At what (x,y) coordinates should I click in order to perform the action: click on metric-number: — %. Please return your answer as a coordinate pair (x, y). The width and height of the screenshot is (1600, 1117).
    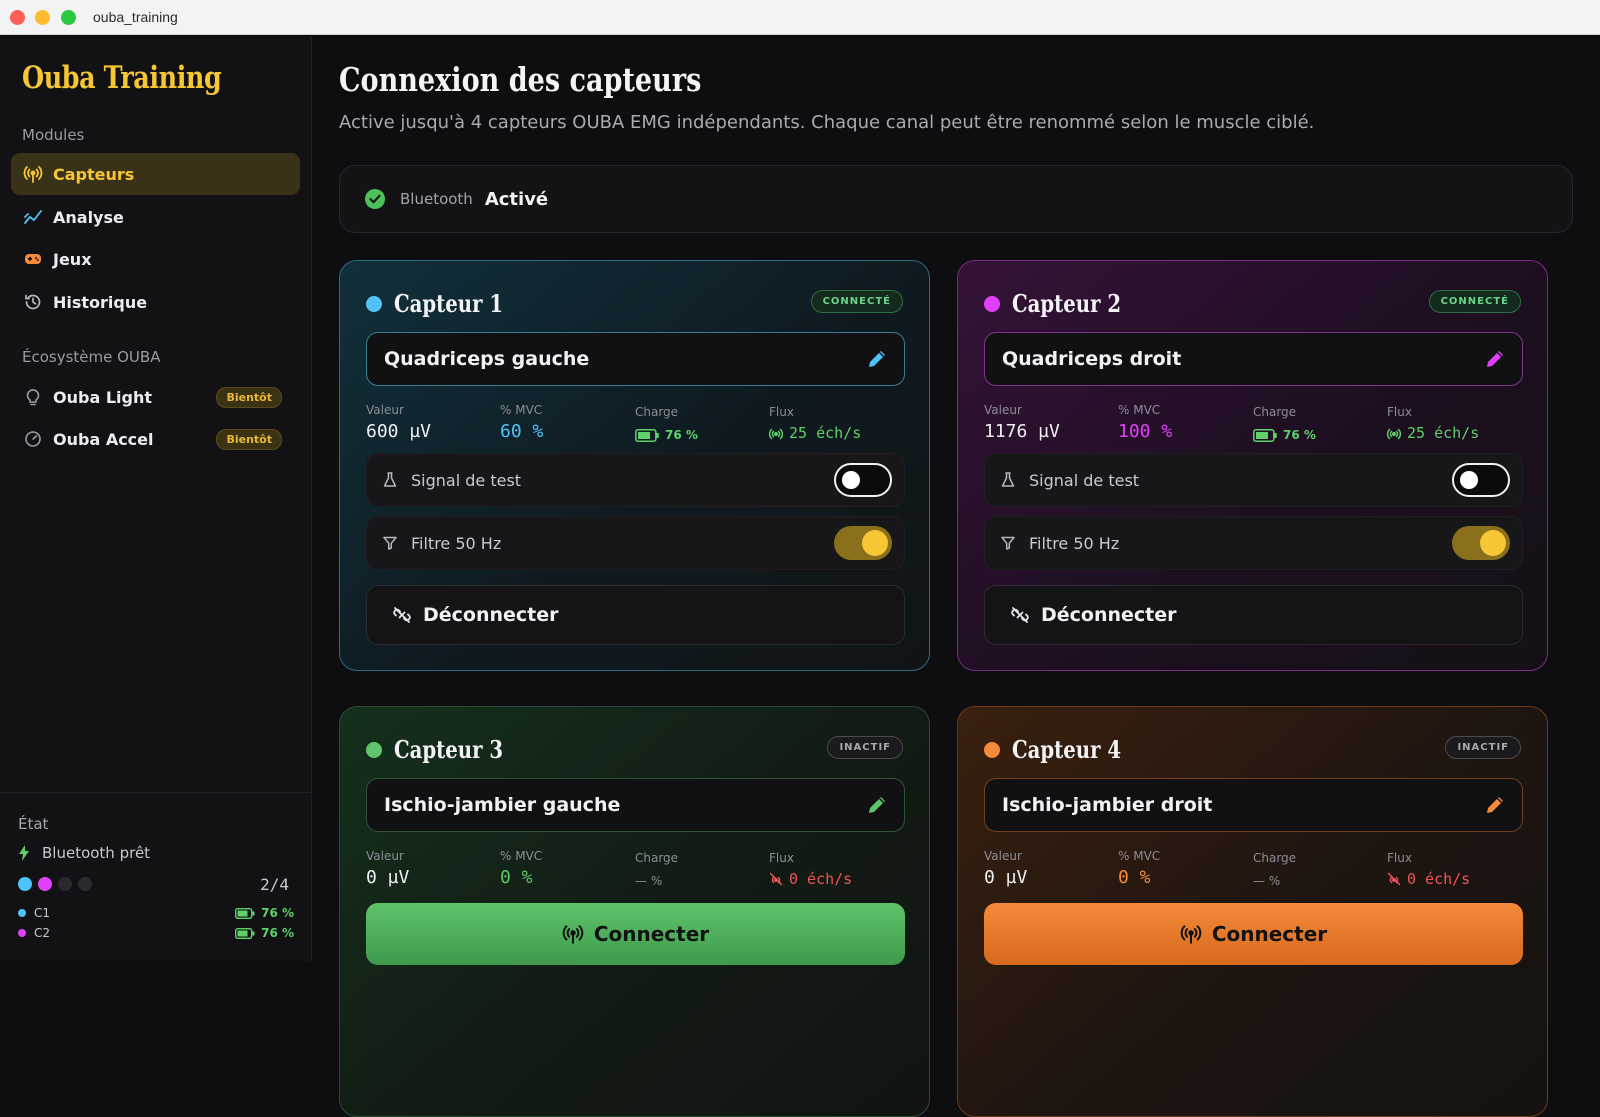
    Looking at the image, I should click on (1267, 881).